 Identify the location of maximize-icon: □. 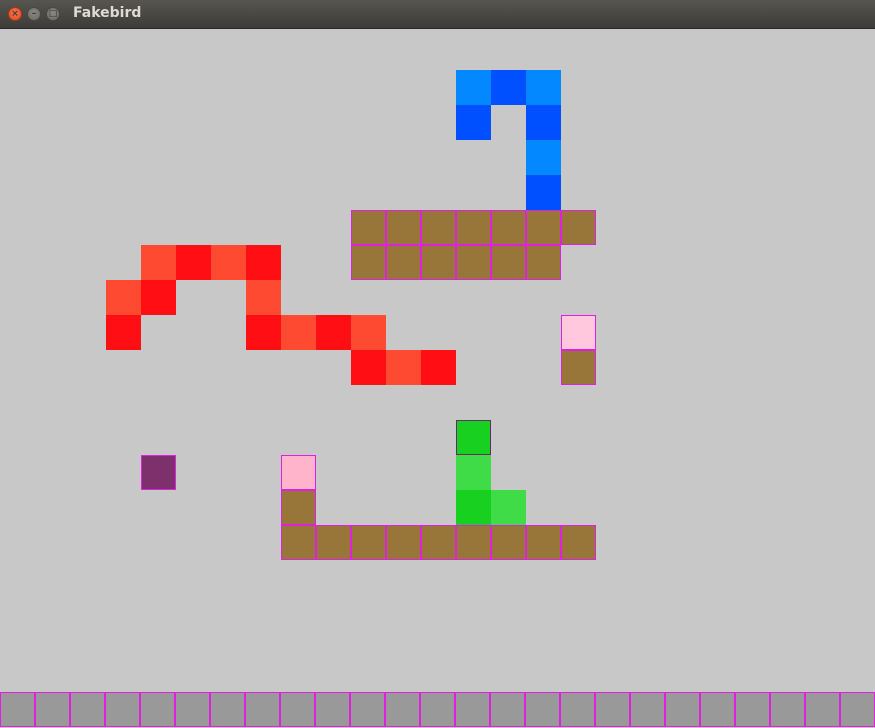
(53, 14).